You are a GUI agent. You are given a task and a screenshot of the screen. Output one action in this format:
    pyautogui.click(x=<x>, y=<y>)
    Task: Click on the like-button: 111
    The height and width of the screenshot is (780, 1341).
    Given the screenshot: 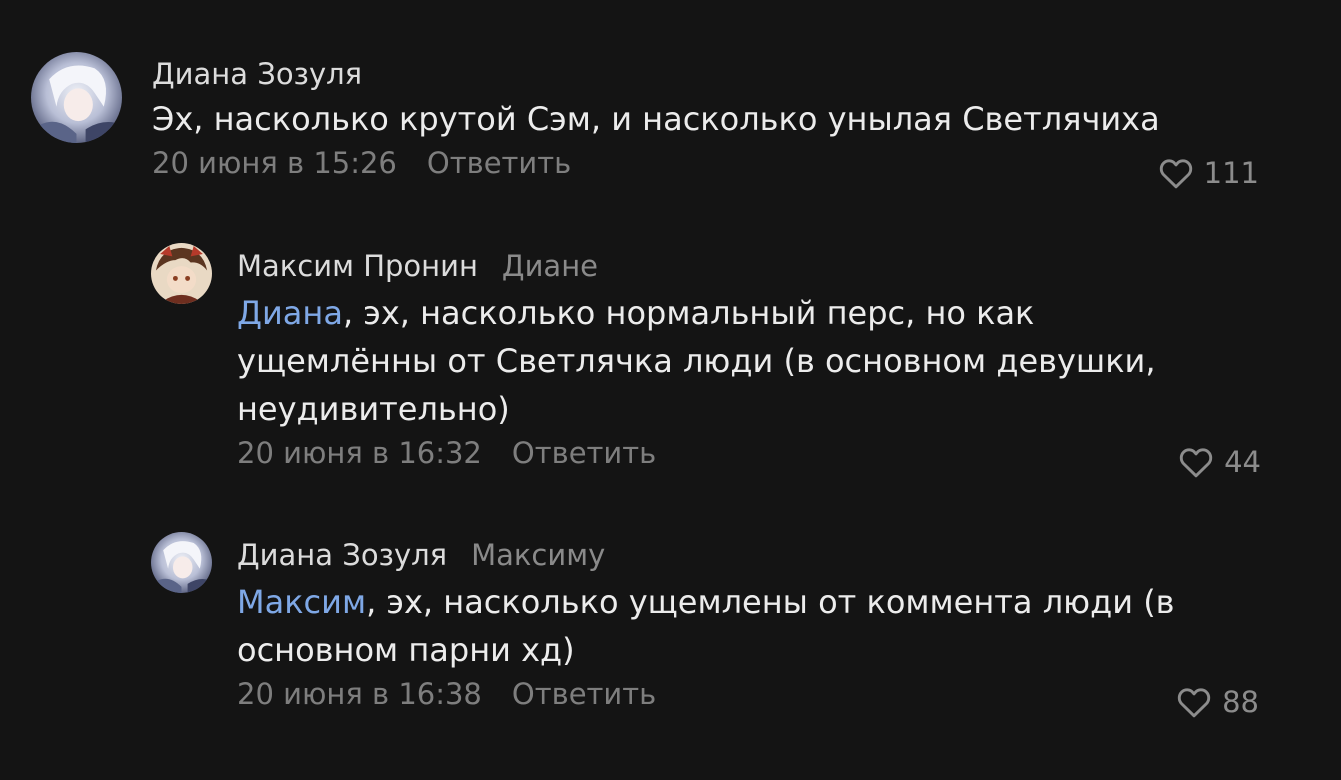 What is the action you would take?
    pyautogui.click(x=1208, y=173)
    